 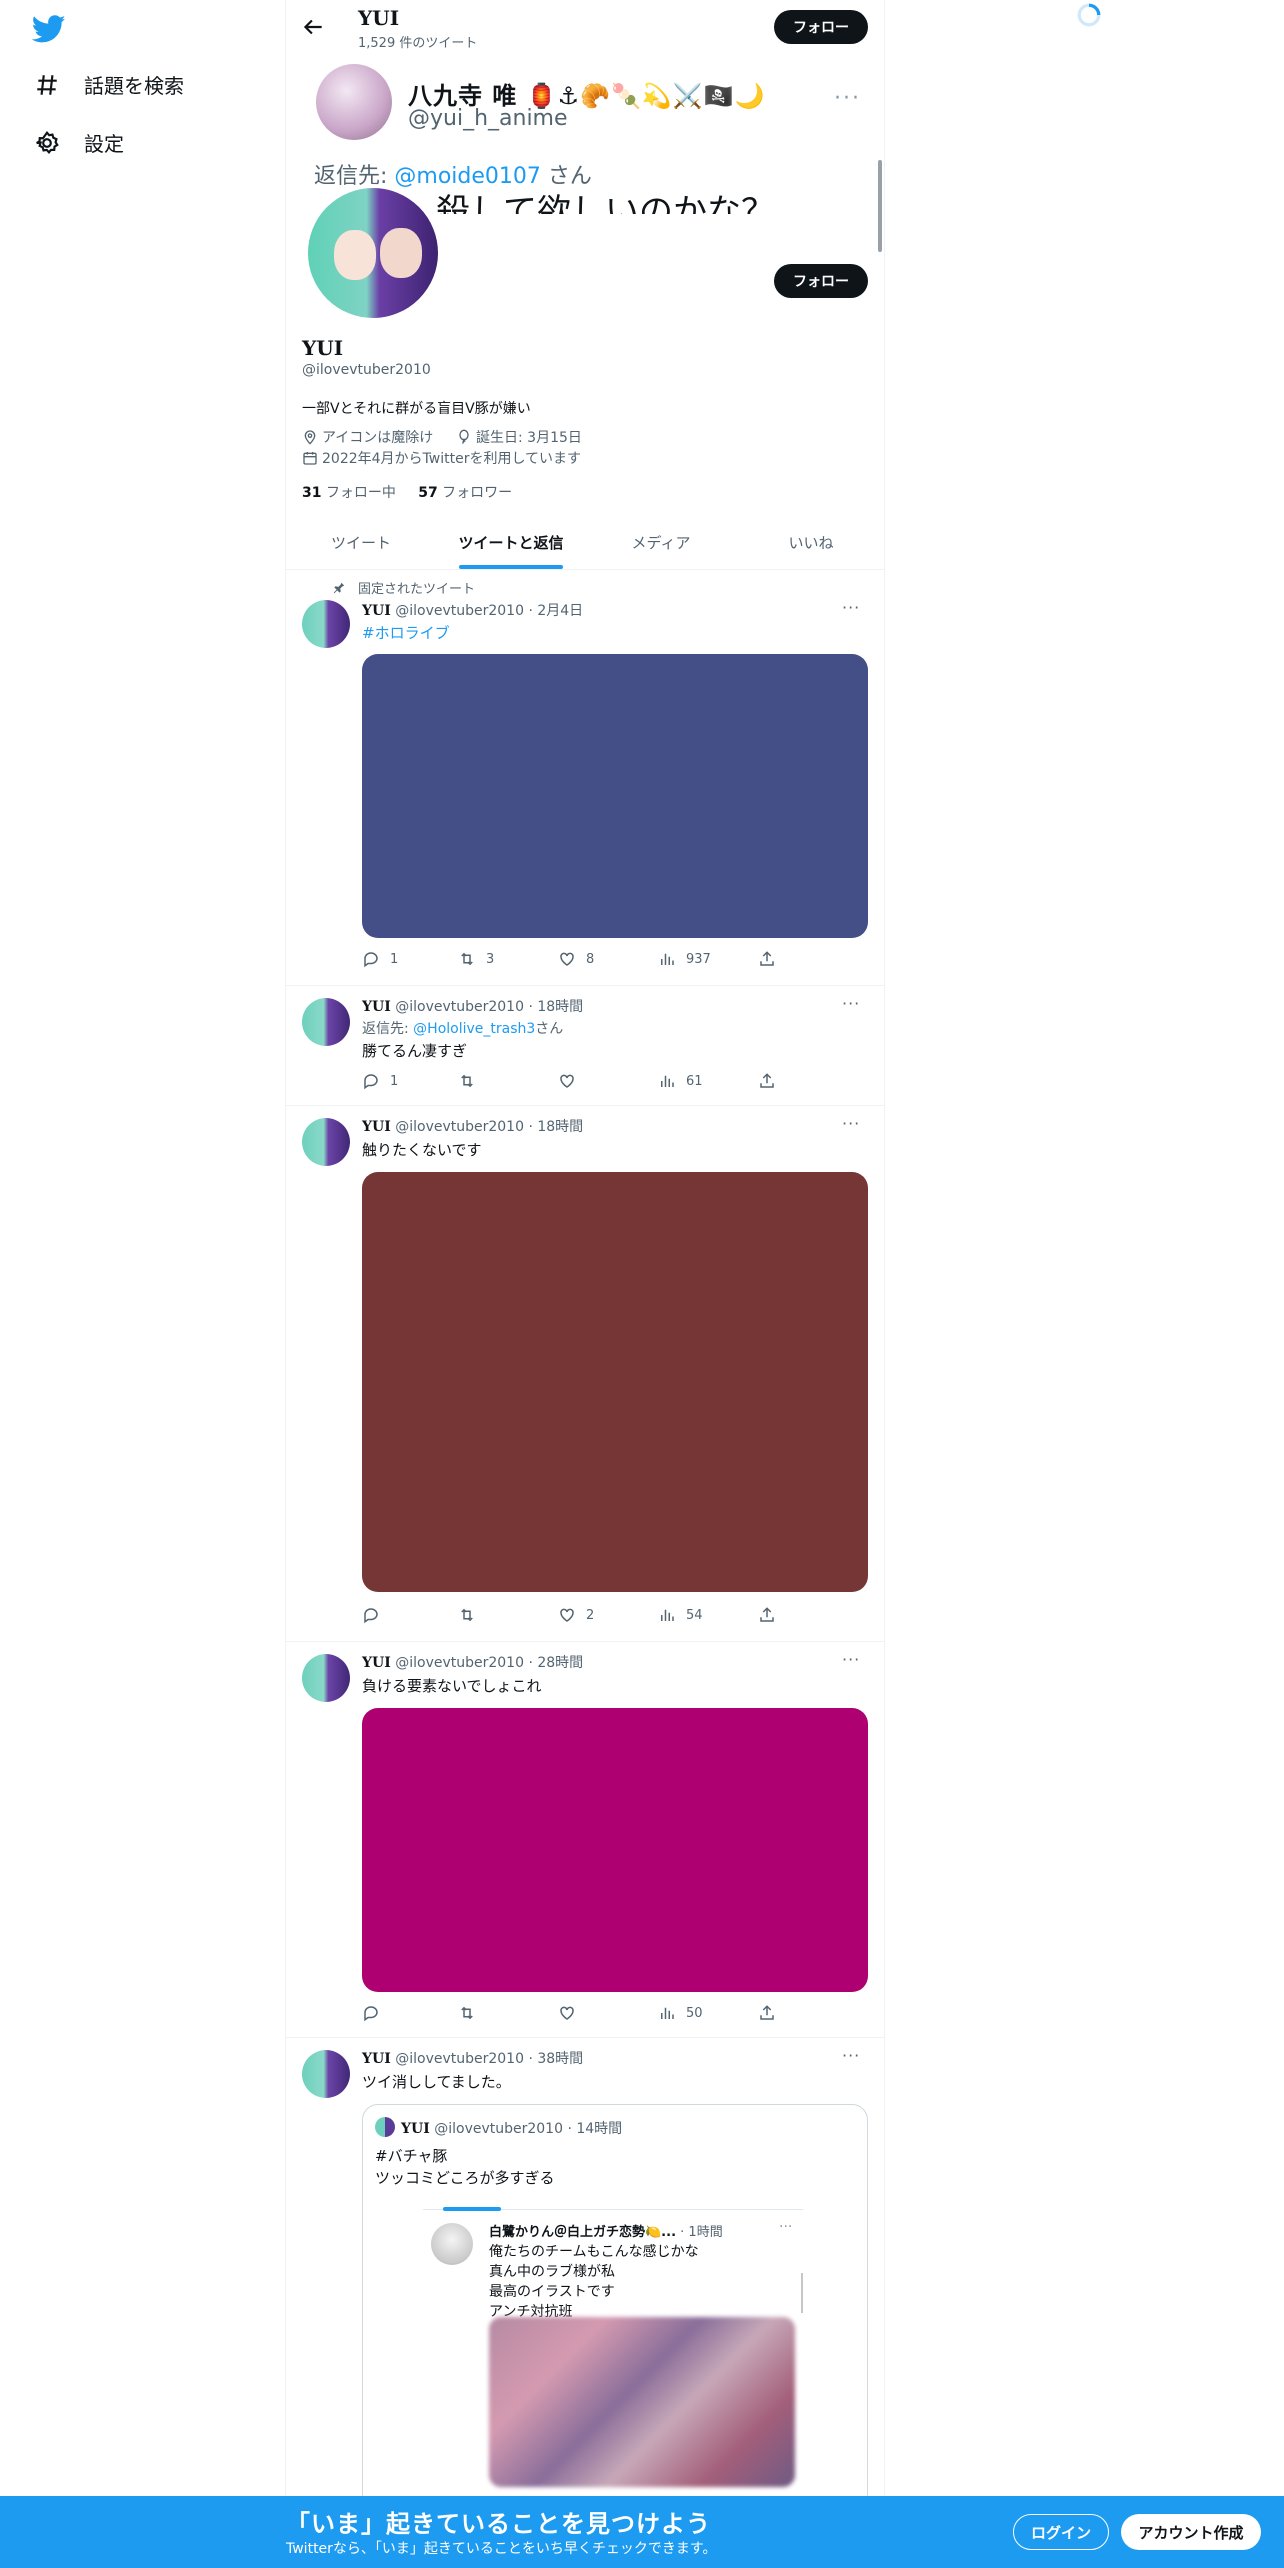 I want to click on nav-settings: 設定, so click(x=79, y=142).